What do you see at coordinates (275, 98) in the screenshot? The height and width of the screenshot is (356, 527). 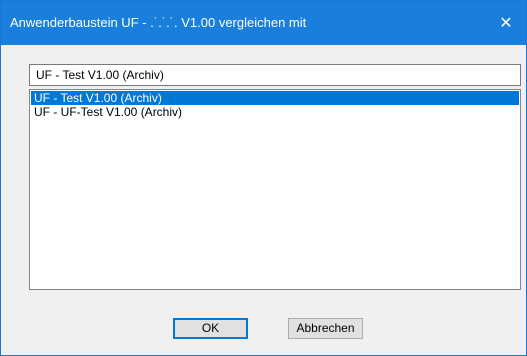 I see `list-item: UF - Test V1.00 (Archiv)` at bounding box center [275, 98].